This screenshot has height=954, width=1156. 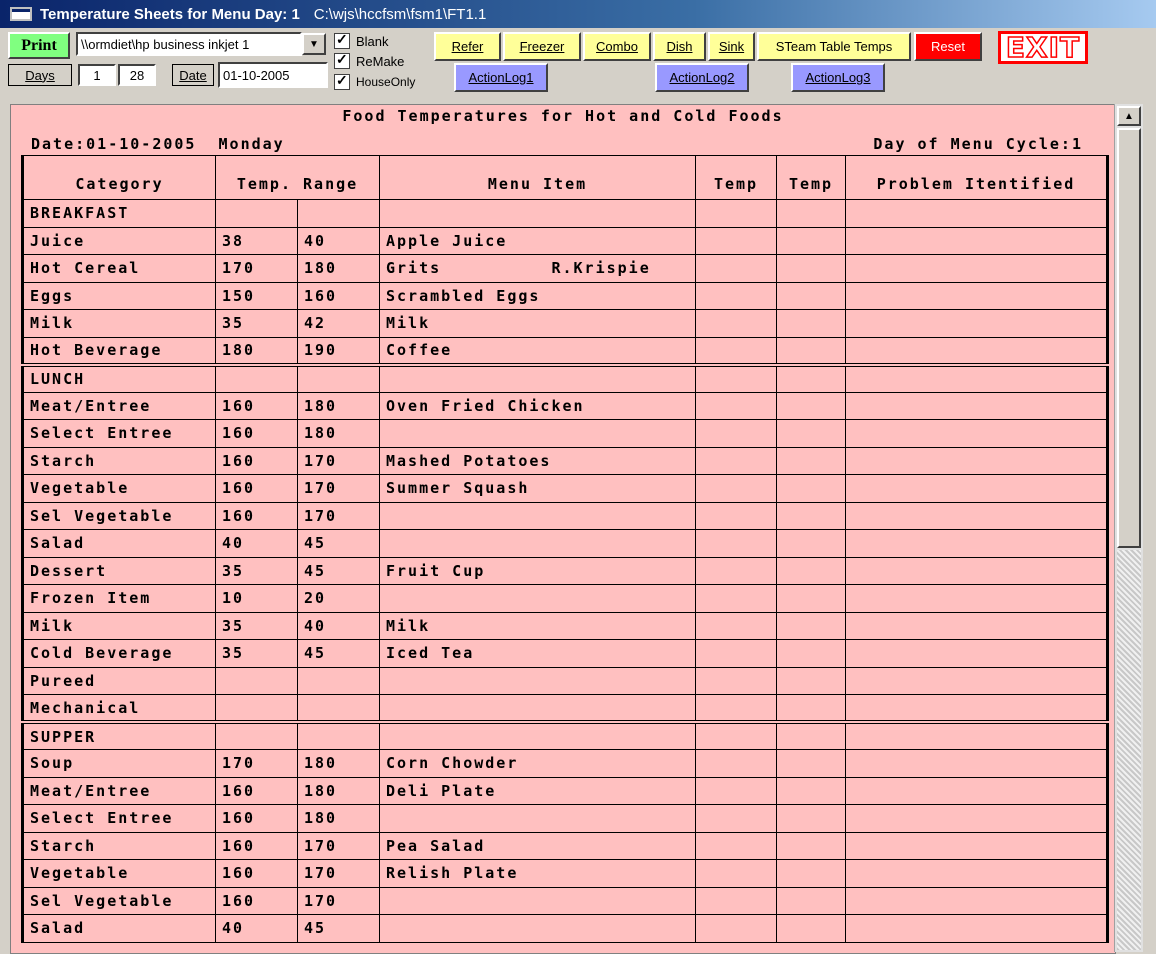 I want to click on reset-button: Reset, so click(x=948, y=46).